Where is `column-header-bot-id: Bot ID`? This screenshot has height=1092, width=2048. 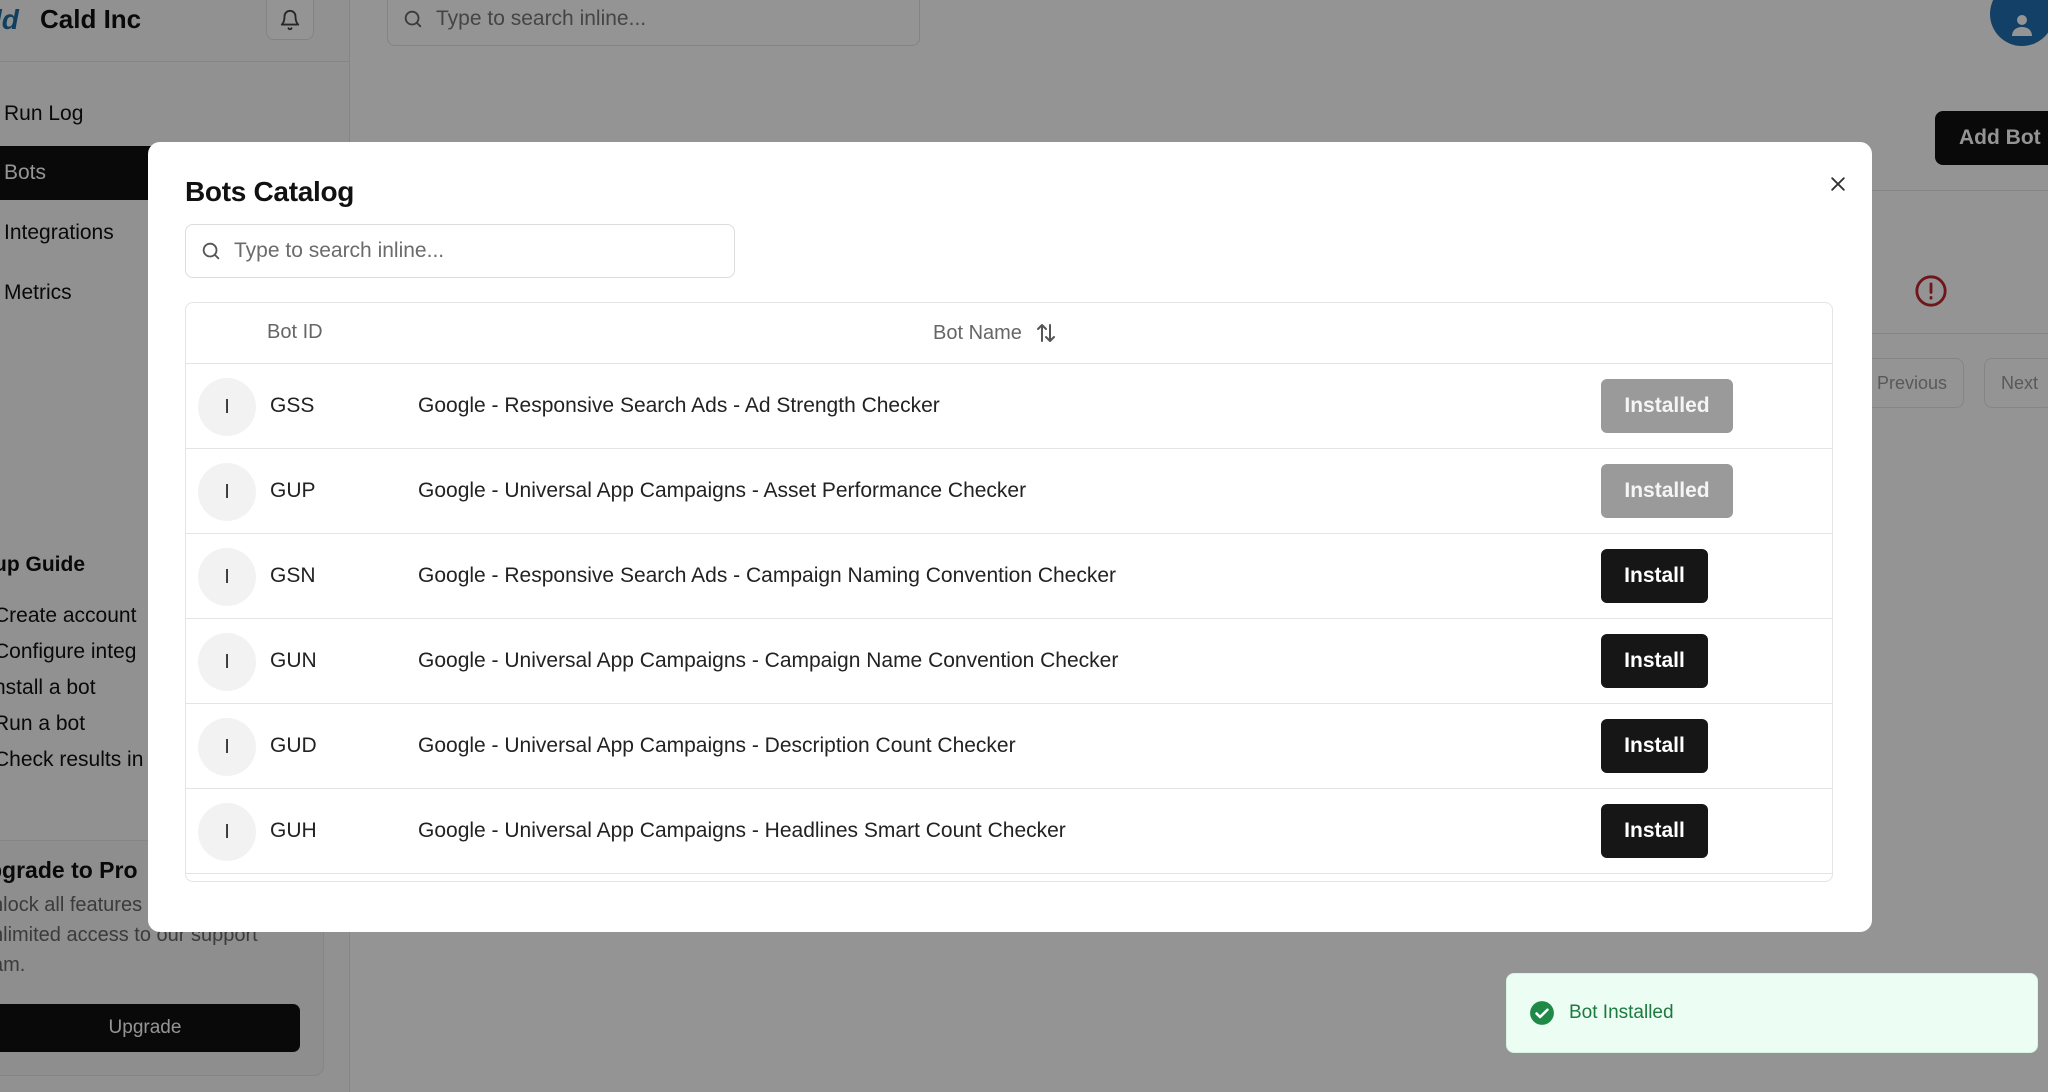
column-header-bot-id: Bot ID is located at coordinates (295, 332).